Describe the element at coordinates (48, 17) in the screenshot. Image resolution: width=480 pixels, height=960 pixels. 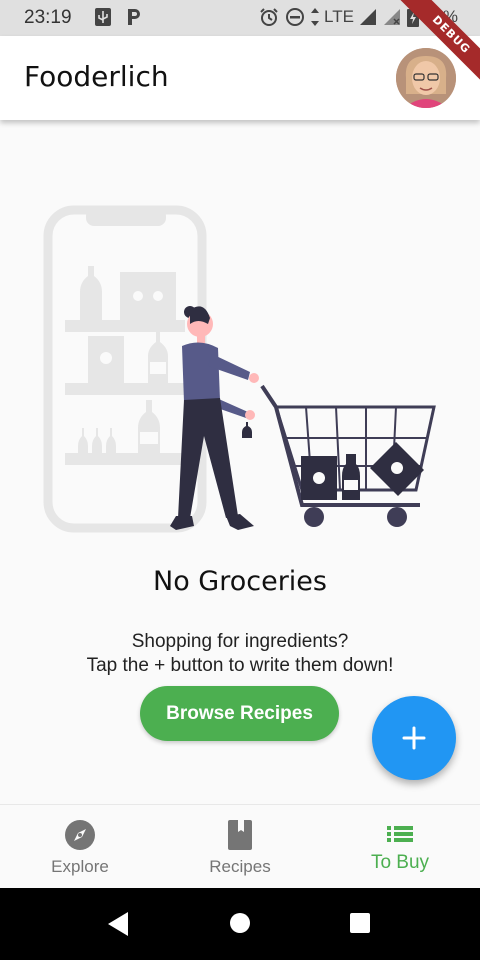
I see `status-time: 23:19` at that location.